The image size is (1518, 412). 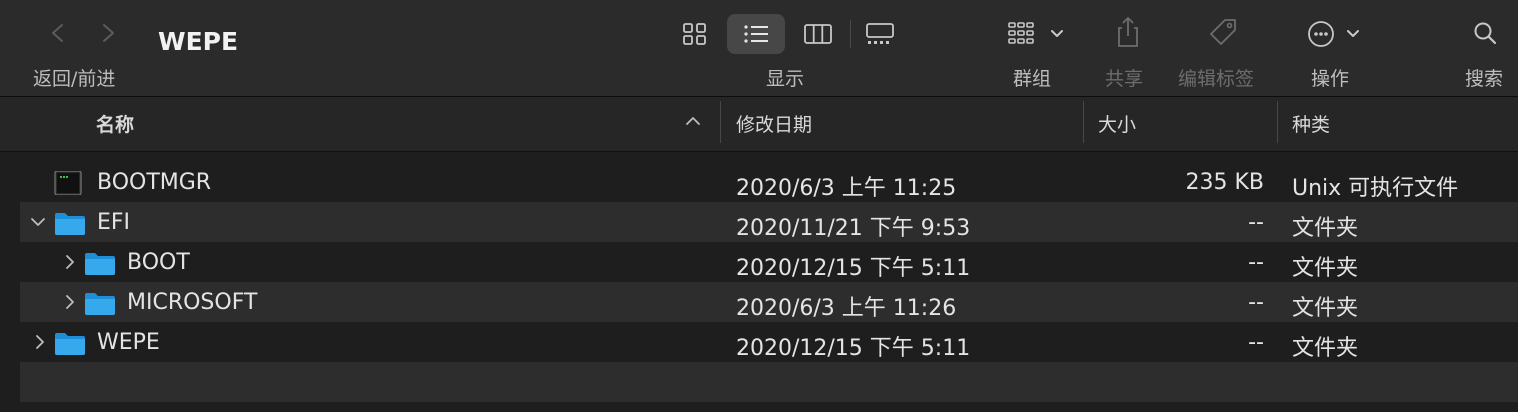 I want to click on edit-tags-button, so click(x=1223, y=34).